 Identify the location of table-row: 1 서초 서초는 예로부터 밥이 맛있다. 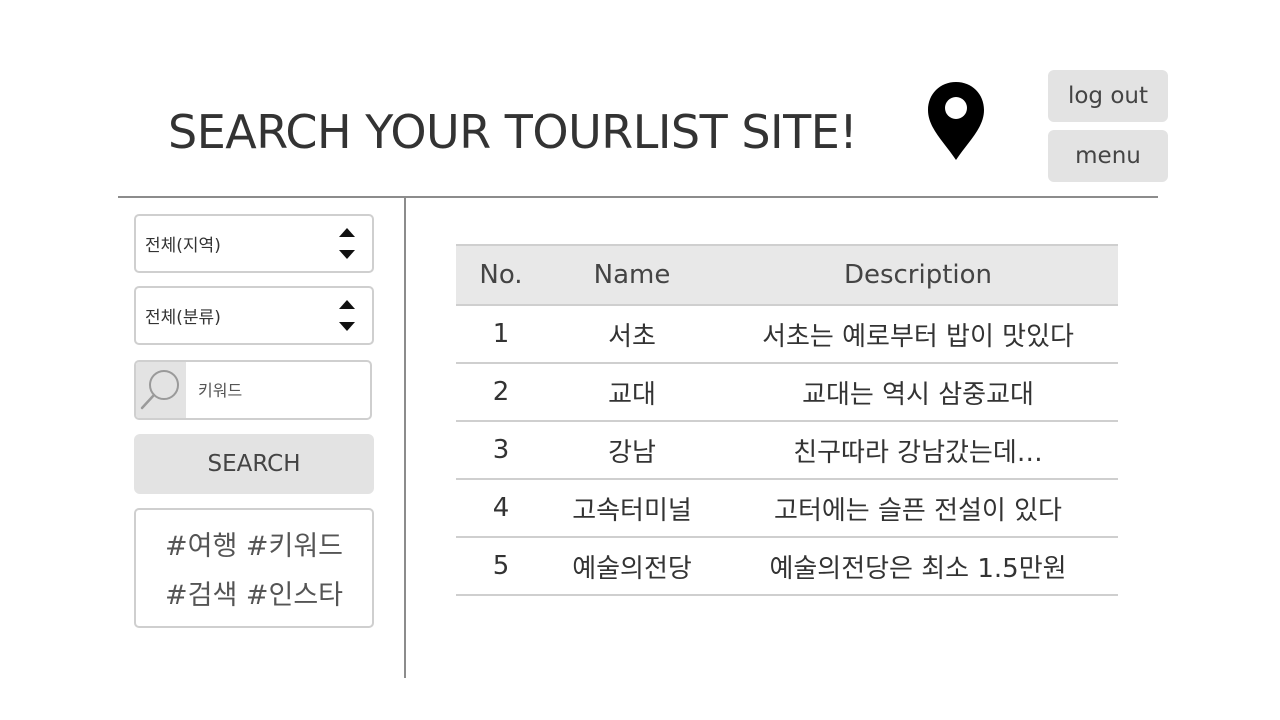
(787, 334).